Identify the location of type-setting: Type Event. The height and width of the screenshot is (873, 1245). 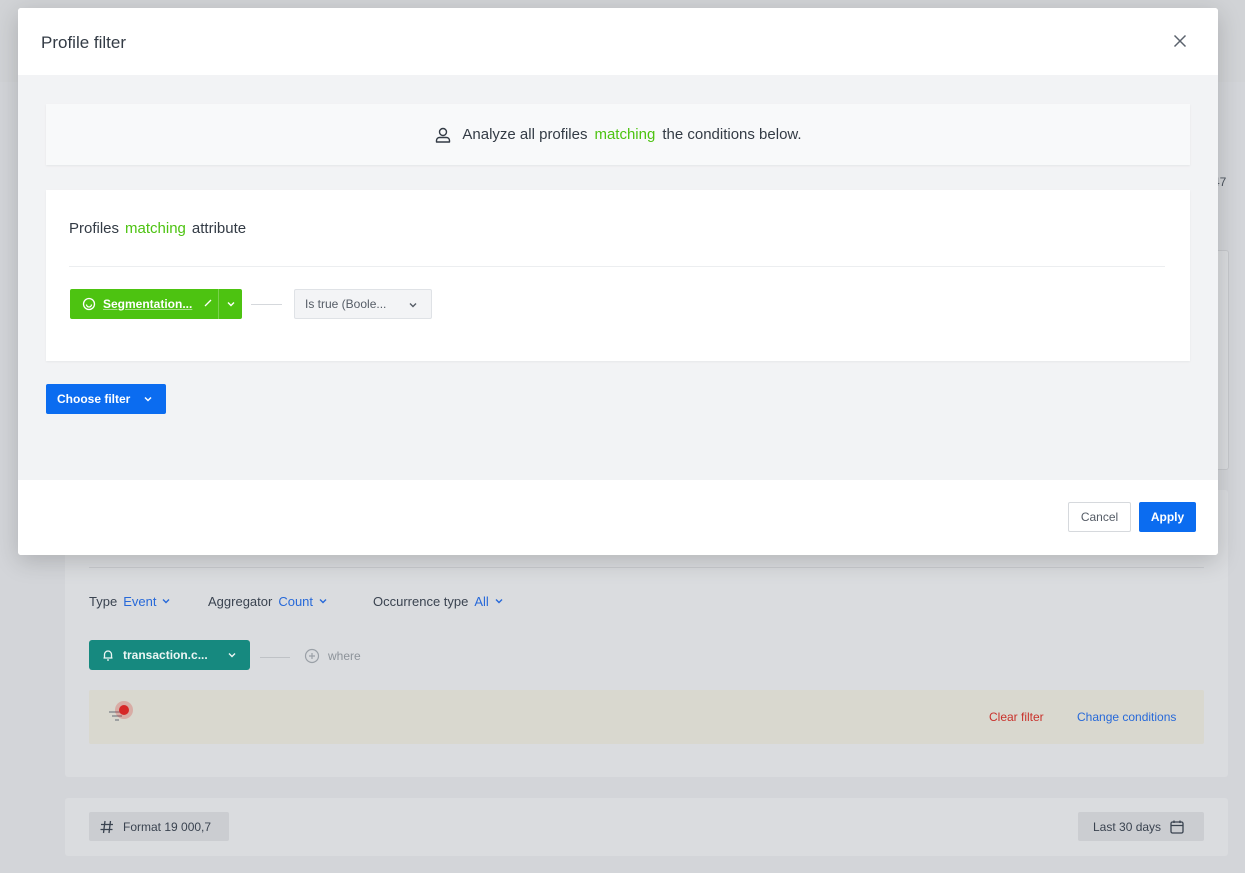
(130, 601).